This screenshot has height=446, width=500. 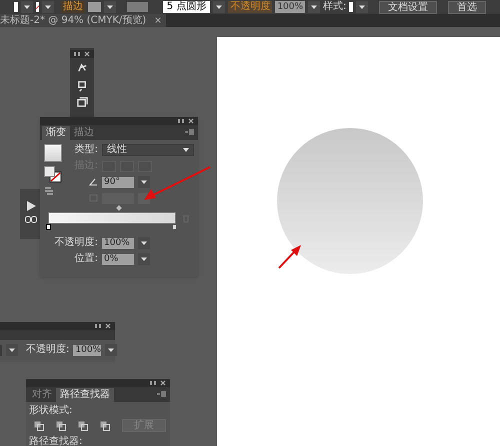 What do you see at coordinates (53, 174) in the screenshot?
I see `fill-stroke-icon` at bounding box center [53, 174].